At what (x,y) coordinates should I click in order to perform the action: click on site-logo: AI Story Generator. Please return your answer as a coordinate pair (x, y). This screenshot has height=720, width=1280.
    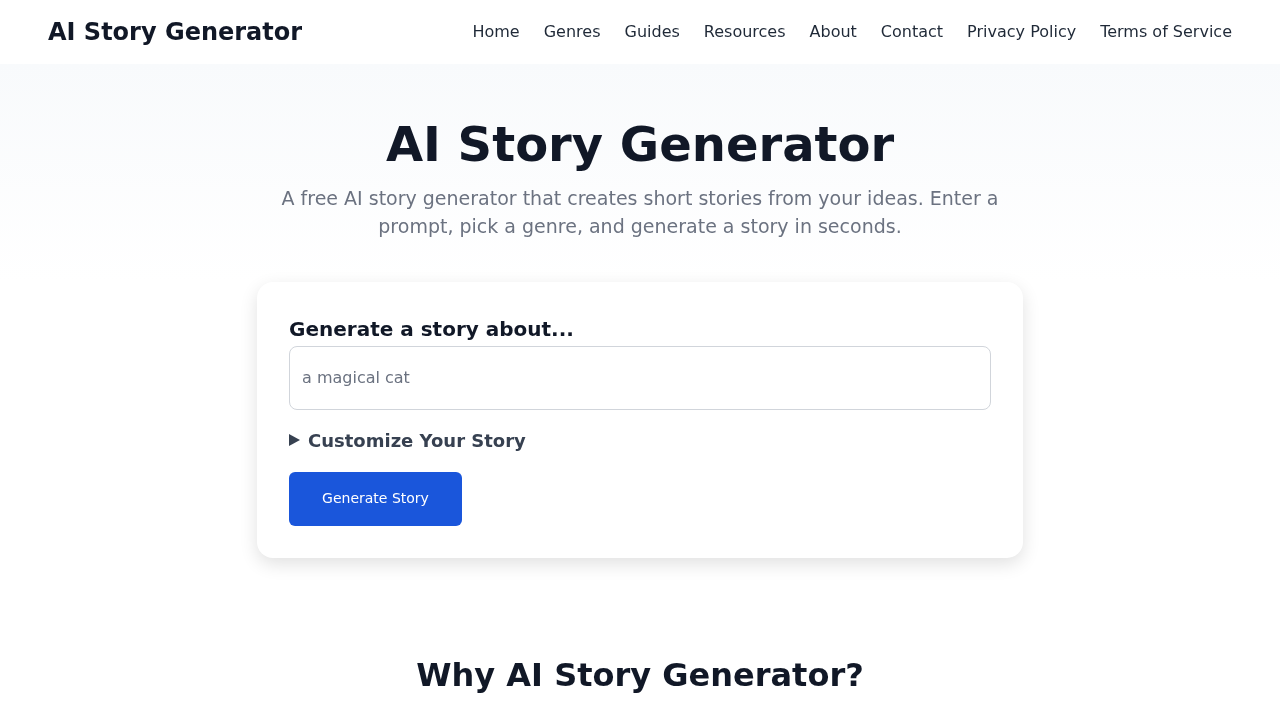
    Looking at the image, I should click on (175, 32).